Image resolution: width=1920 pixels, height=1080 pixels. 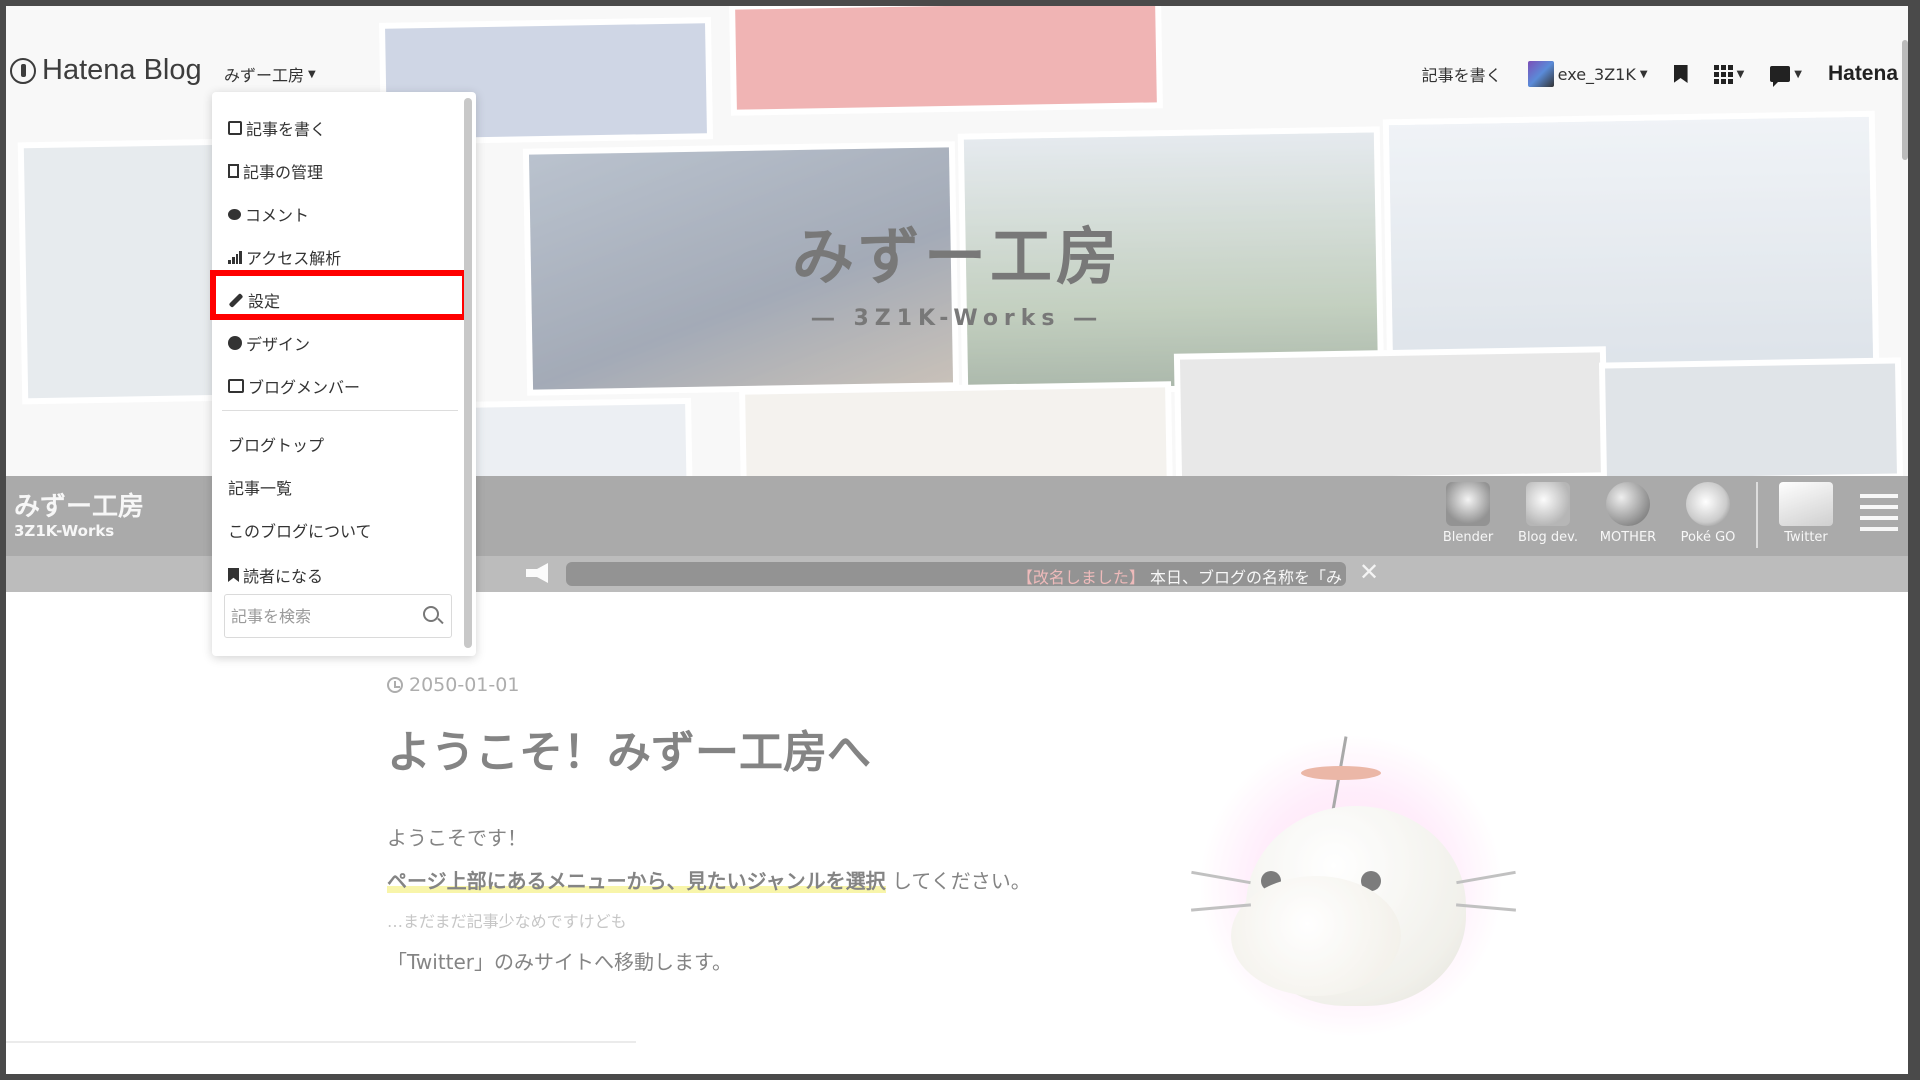 What do you see at coordinates (787, 748) in the screenshot?
I see `entry-title: ようこそ！みずー工房へ` at bounding box center [787, 748].